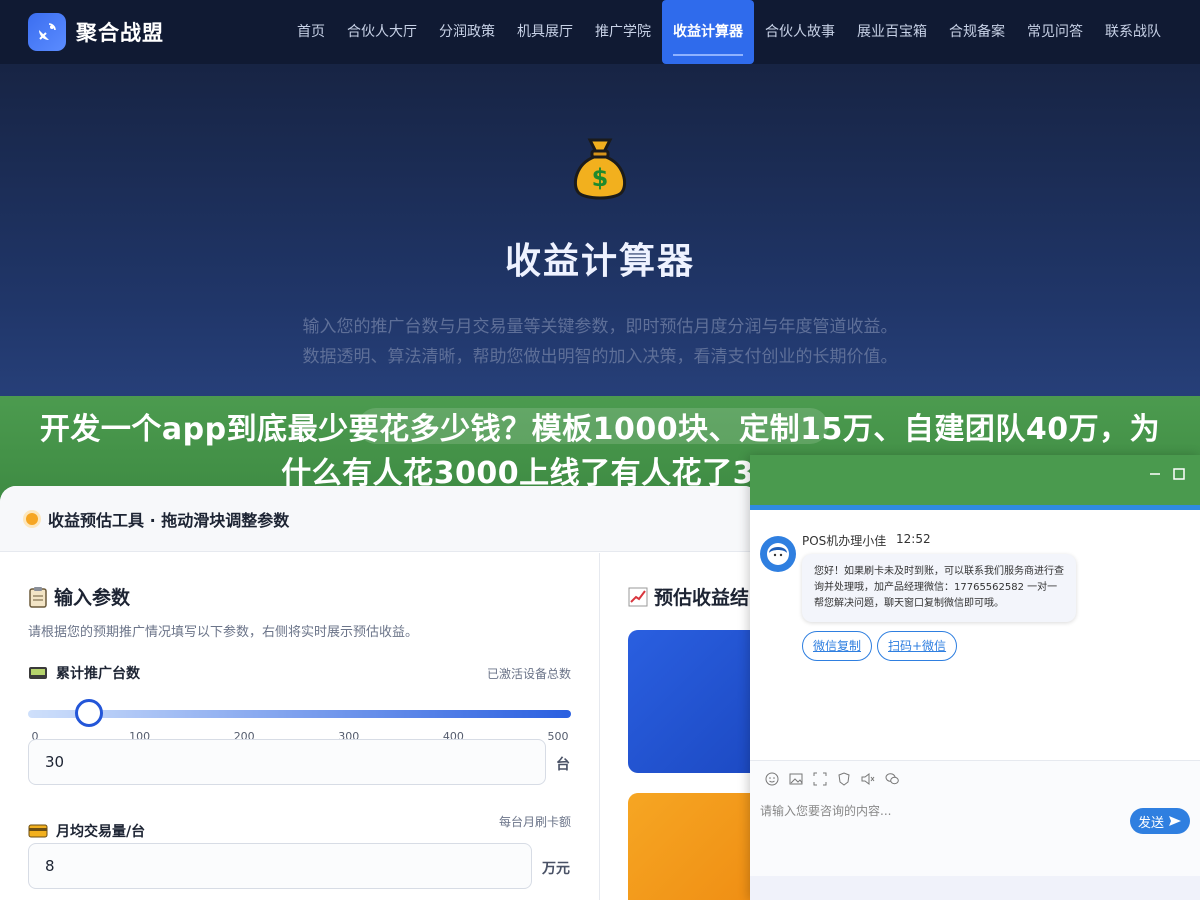 The image size is (1200, 900). Describe the element at coordinates (975, 888) in the screenshot. I see `chat-footer` at that location.